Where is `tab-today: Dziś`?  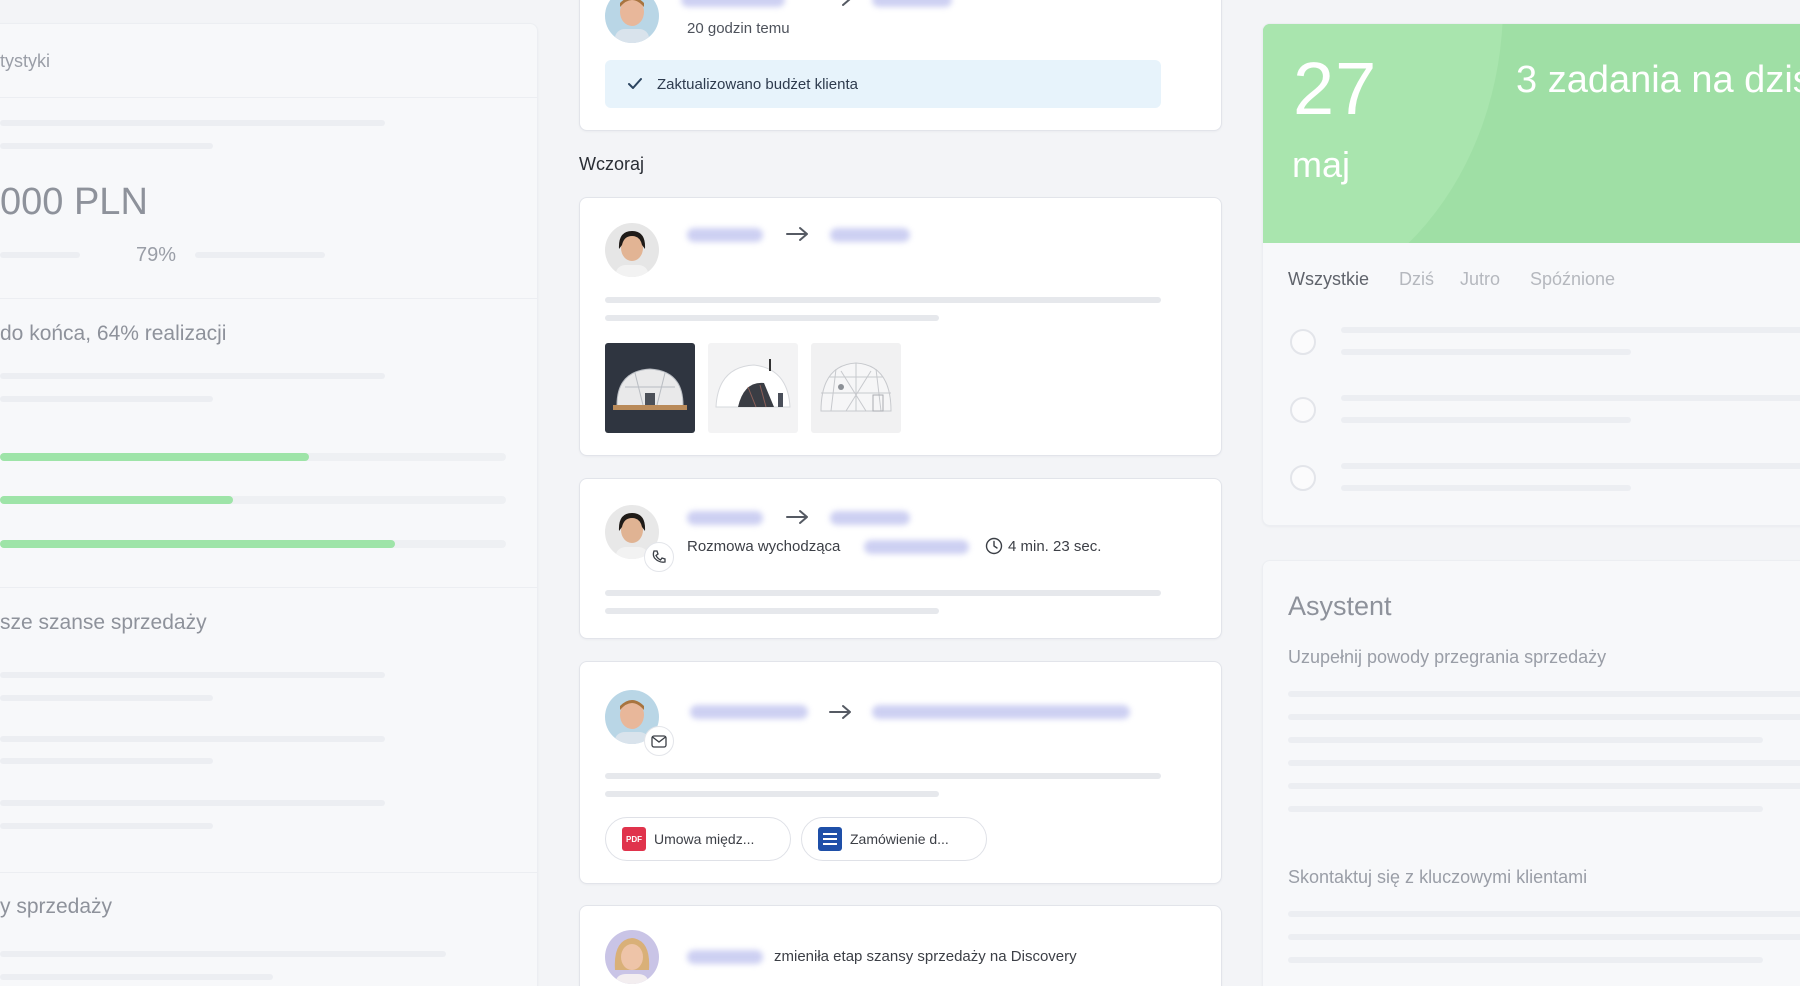 tab-today: Dziś is located at coordinates (1416, 279).